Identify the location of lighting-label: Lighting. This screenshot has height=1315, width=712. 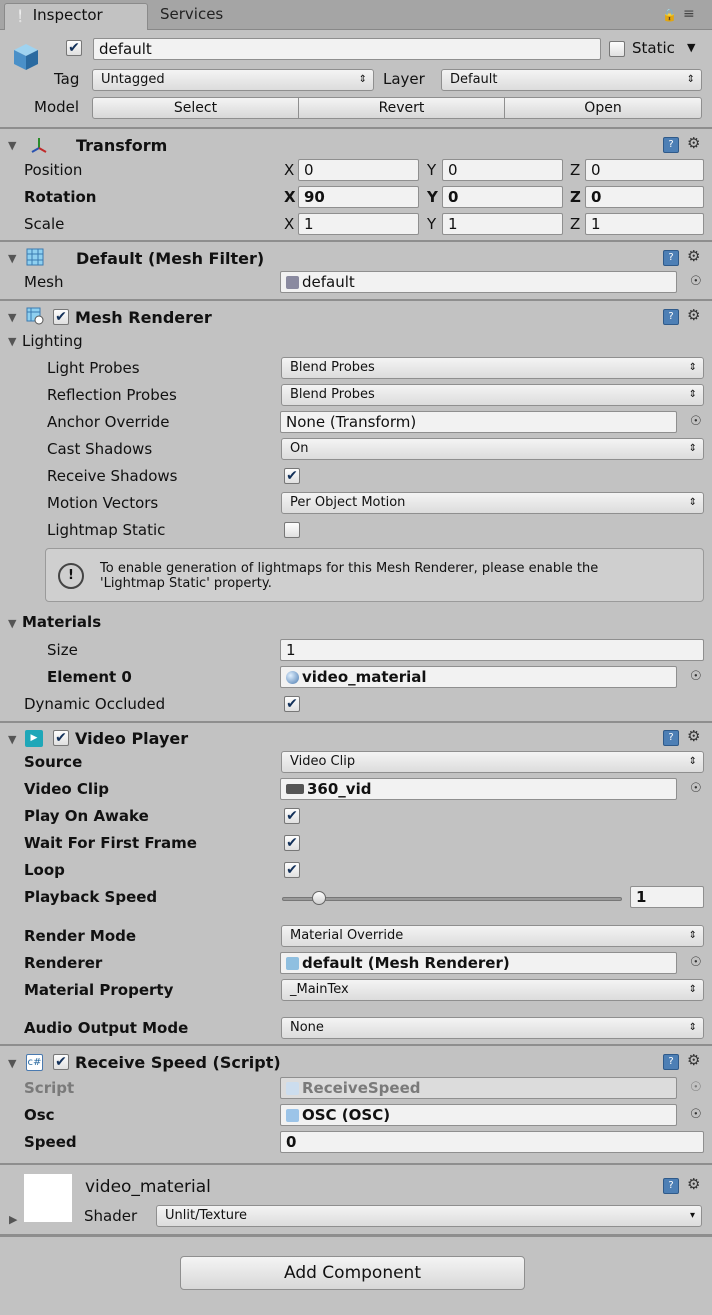
(52, 341).